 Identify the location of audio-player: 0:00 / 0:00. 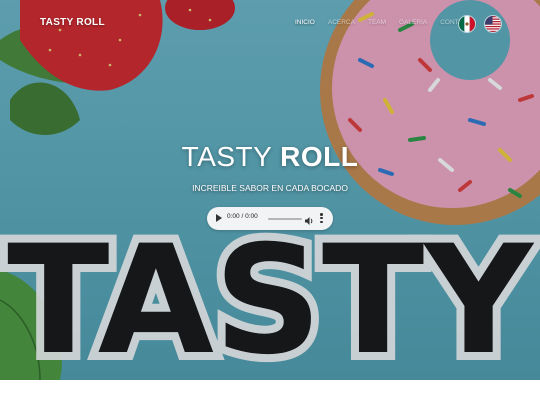
(270, 218).